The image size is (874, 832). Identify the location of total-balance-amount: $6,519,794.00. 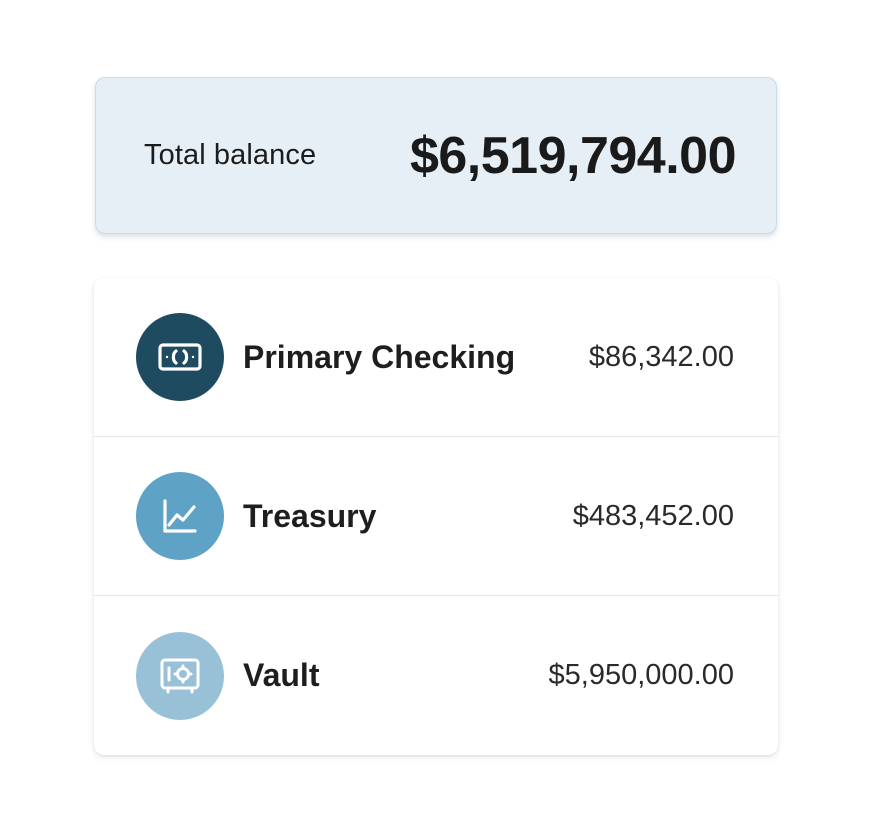
(573, 155).